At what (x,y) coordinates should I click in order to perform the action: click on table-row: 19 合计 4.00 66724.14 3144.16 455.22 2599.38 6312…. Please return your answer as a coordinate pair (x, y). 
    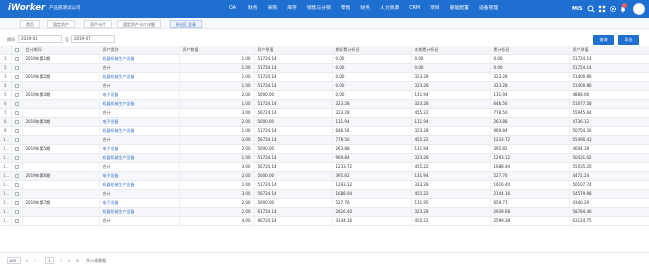
    Looking at the image, I should click on (324, 221).